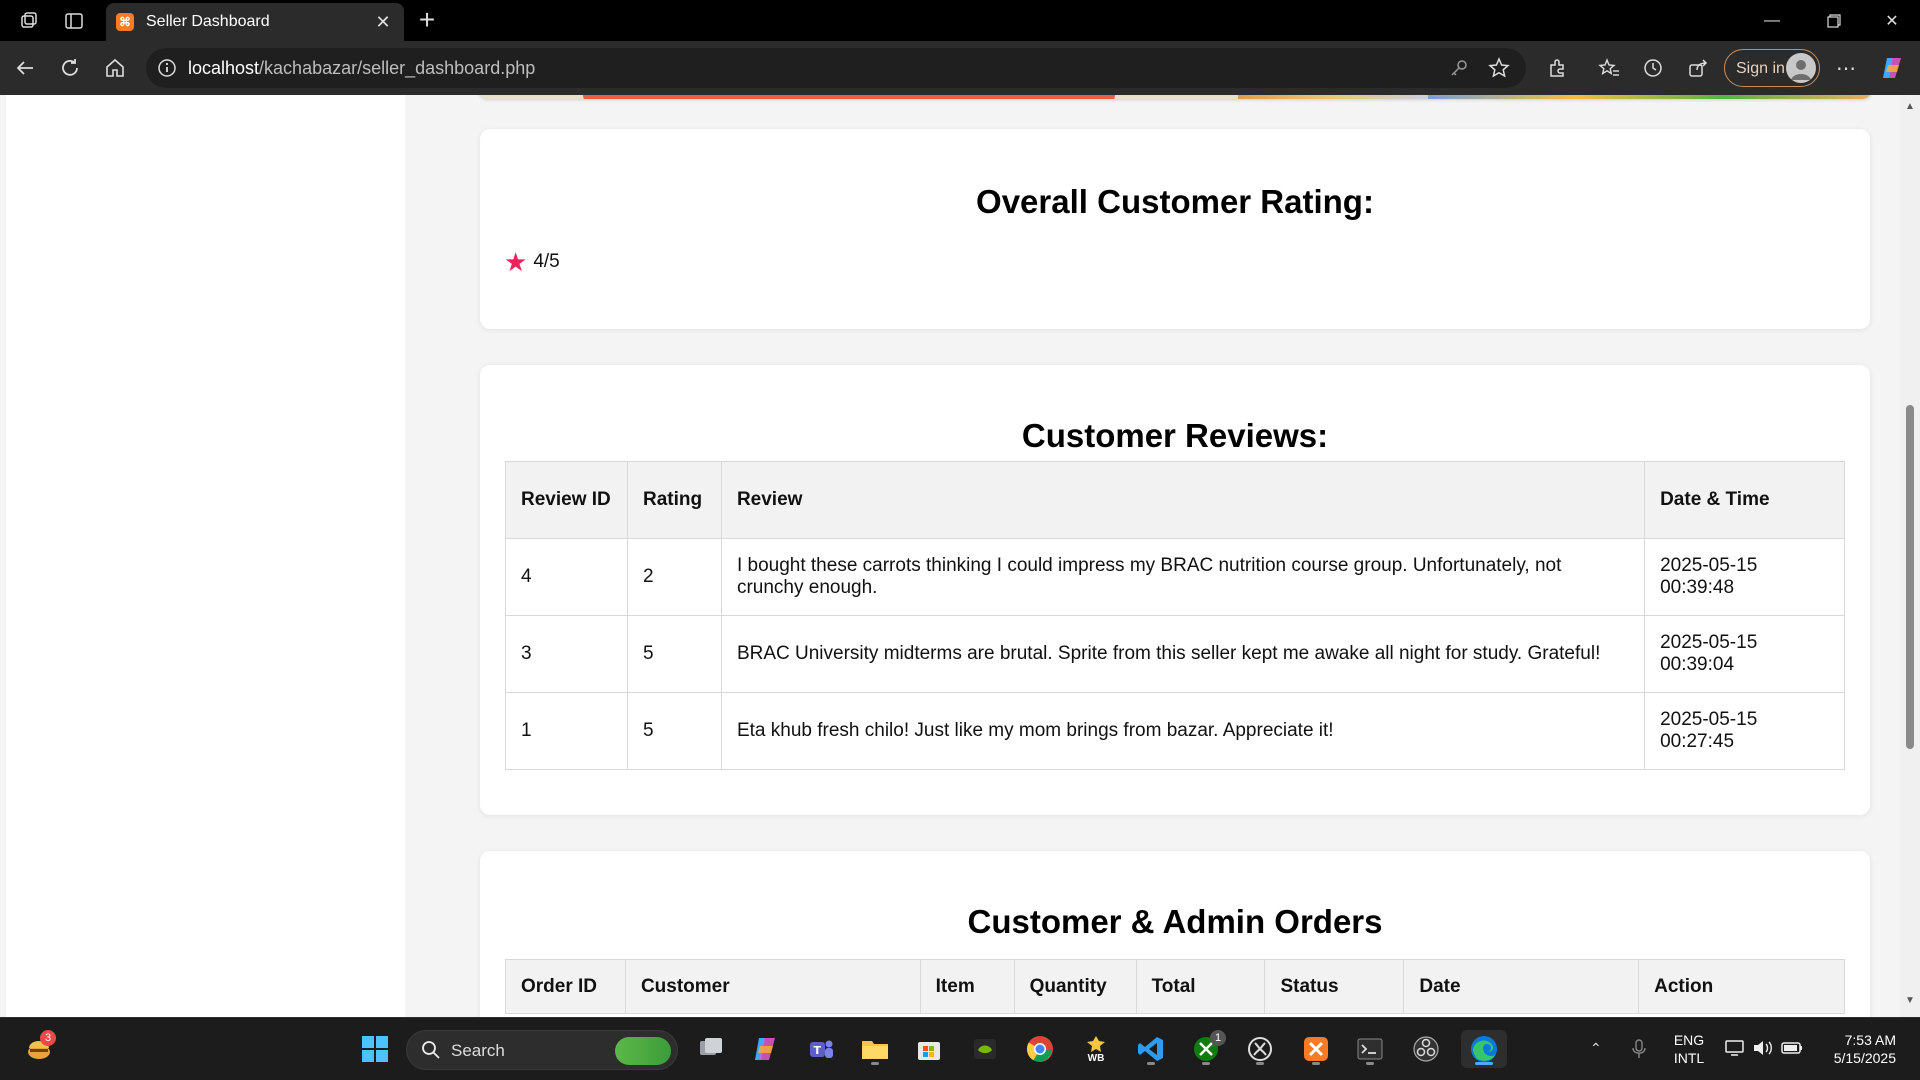  I want to click on banner-highlight, so click(849, 97).